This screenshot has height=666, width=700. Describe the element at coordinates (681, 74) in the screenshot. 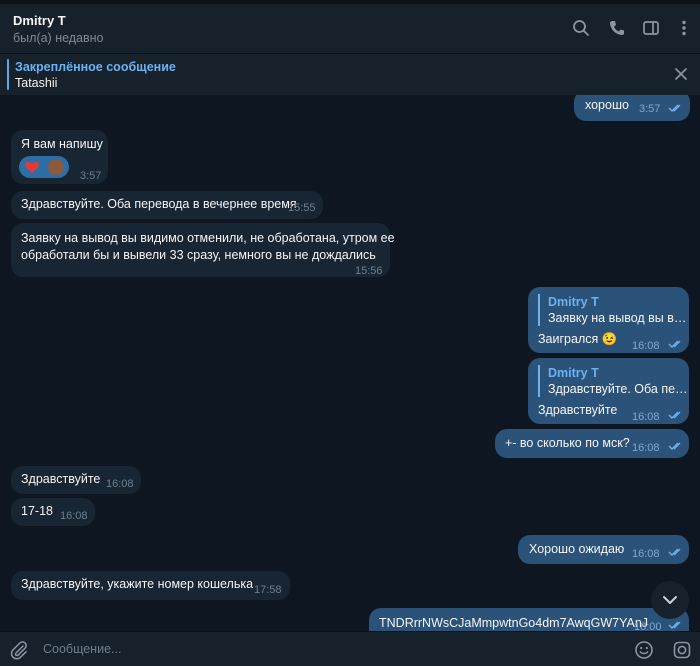

I see `close-icon` at that location.